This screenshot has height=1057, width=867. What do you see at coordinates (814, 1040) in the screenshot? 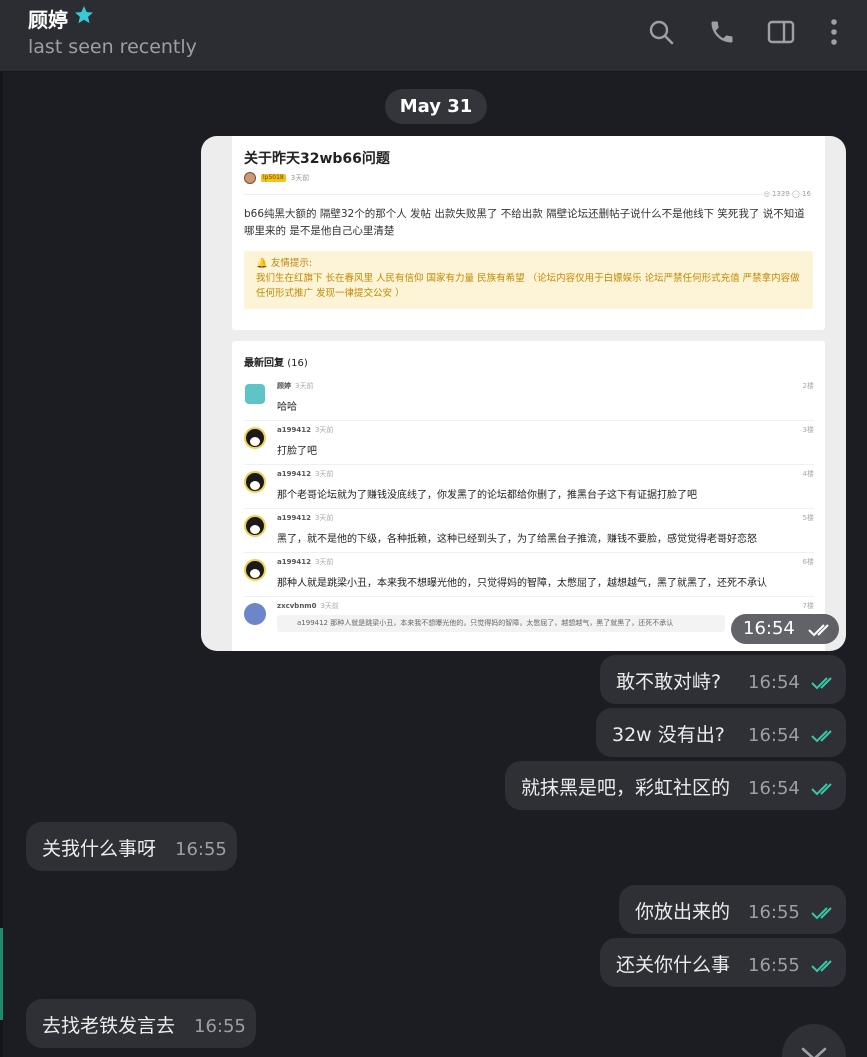
I see `scroll-to-bottom-button` at bounding box center [814, 1040].